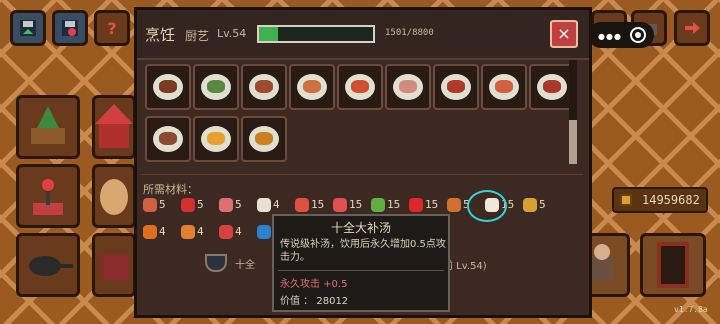 The image size is (720, 324). Describe the element at coordinates (314, 301) in the screenshot. I see `tooltip-value: 价值 ： 28012` at that location.